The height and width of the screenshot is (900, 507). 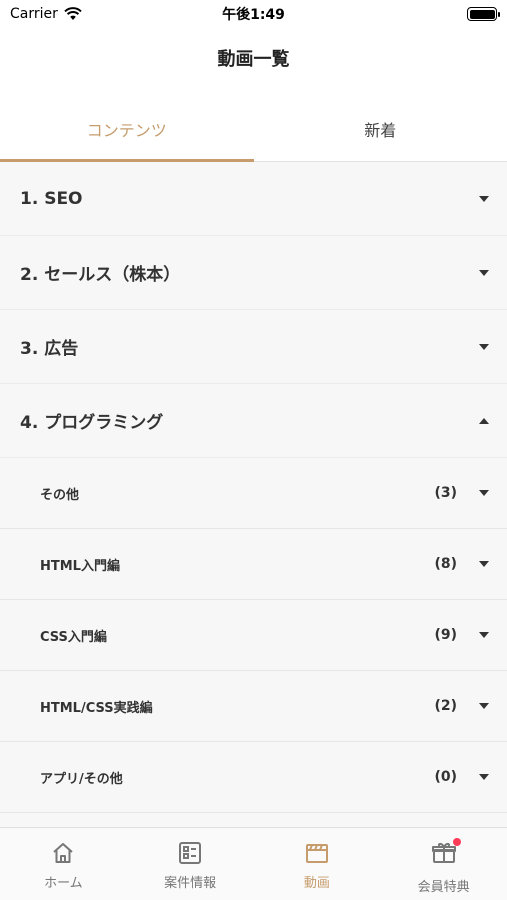 What do you see at coordinates (96, 708) in the screenshot?
I see `subcategory-label: HTML/CSS実践編` at bounding box center [96, 708].